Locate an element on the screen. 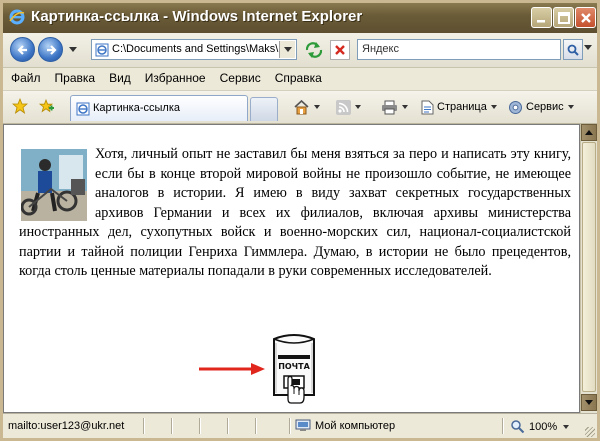  search-options-dropdown is located at coordinates (588, 47).